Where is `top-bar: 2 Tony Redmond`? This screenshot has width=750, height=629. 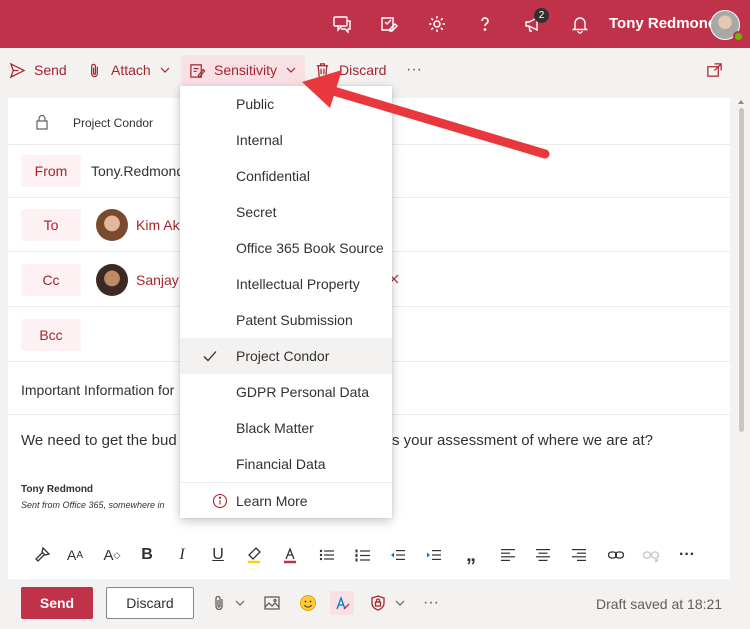
top-bar: 2 Tony Redmond is located at coordinates (375, 24).